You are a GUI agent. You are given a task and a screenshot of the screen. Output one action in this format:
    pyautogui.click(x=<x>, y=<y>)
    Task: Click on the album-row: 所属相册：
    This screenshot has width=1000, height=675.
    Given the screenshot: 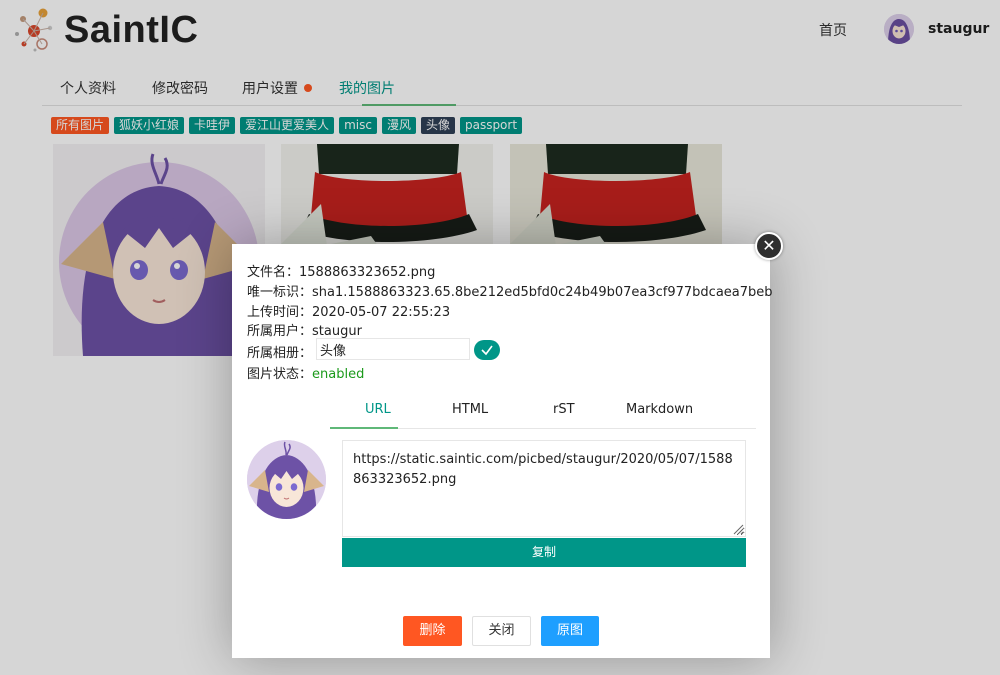 What is the action you would take?
    pyautogui.click(x=279, y=351)
    